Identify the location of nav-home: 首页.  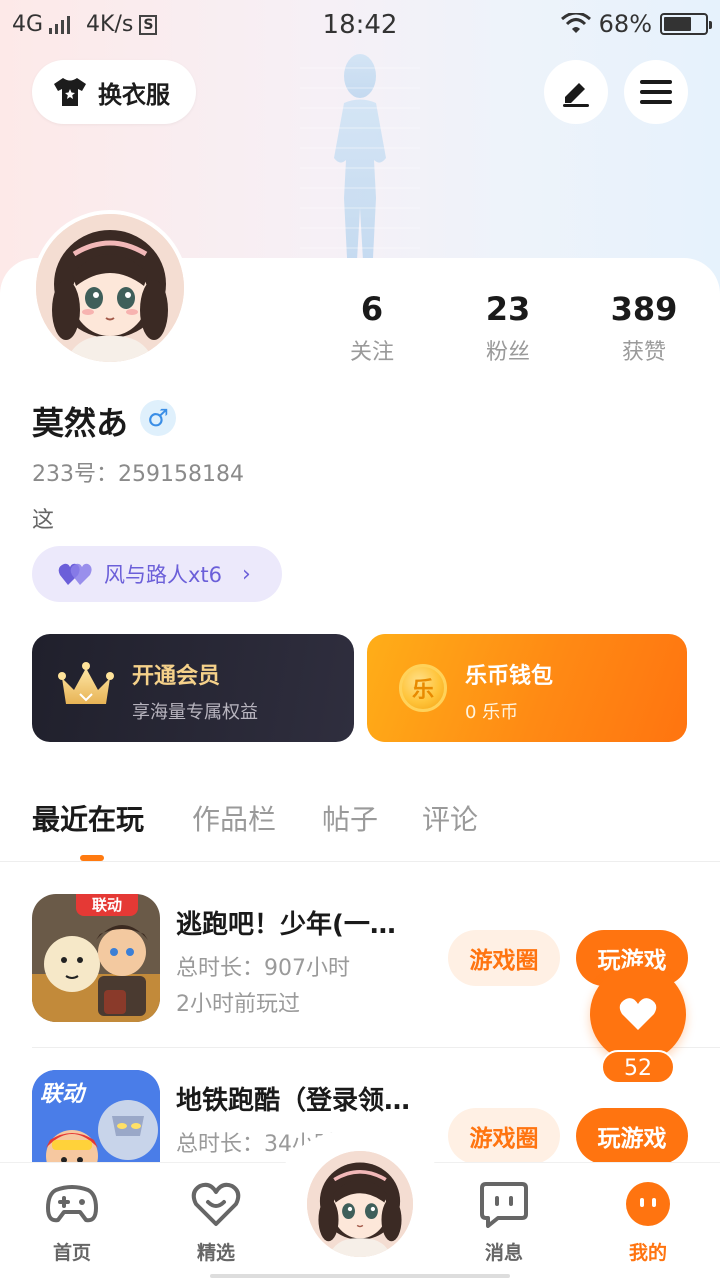
(72, 1222).